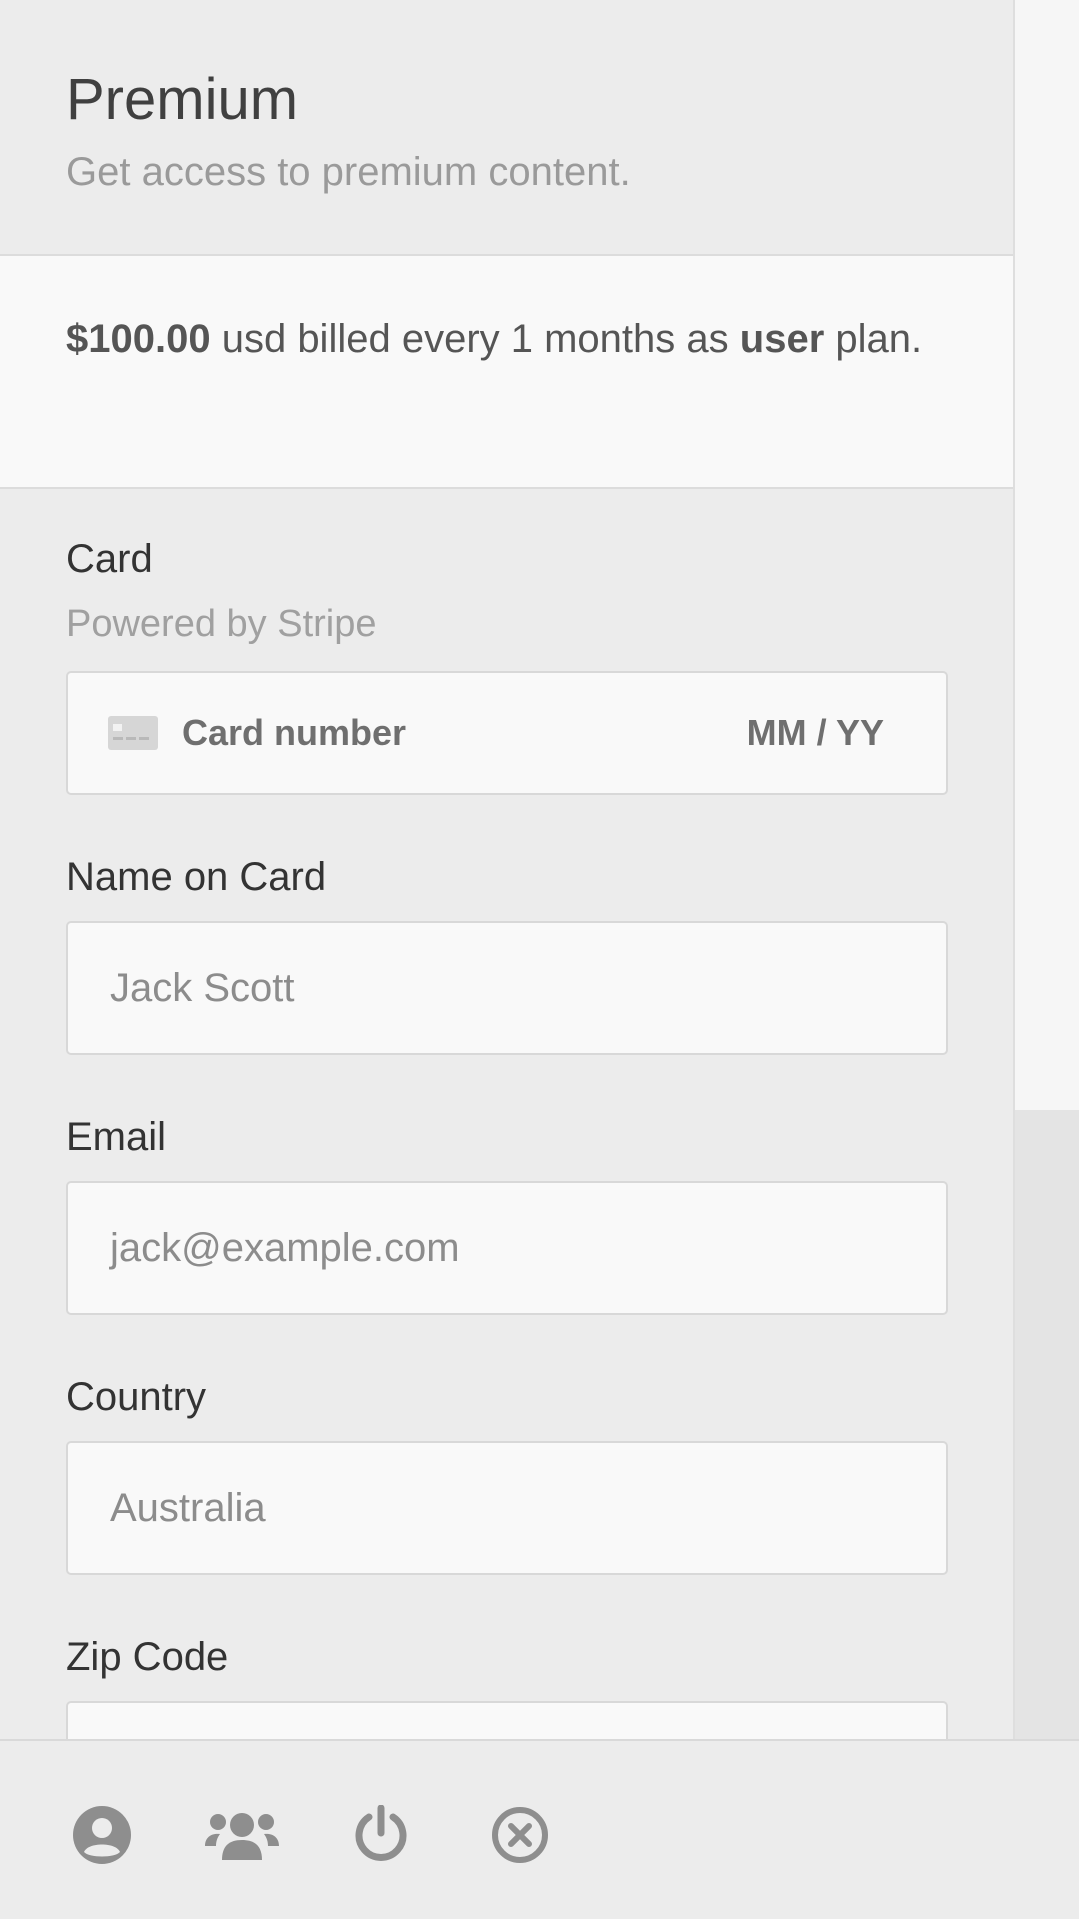 The width and height of the screenshot is (1079, 1919). I want to click on background-panel-right, so click(1047, 555).